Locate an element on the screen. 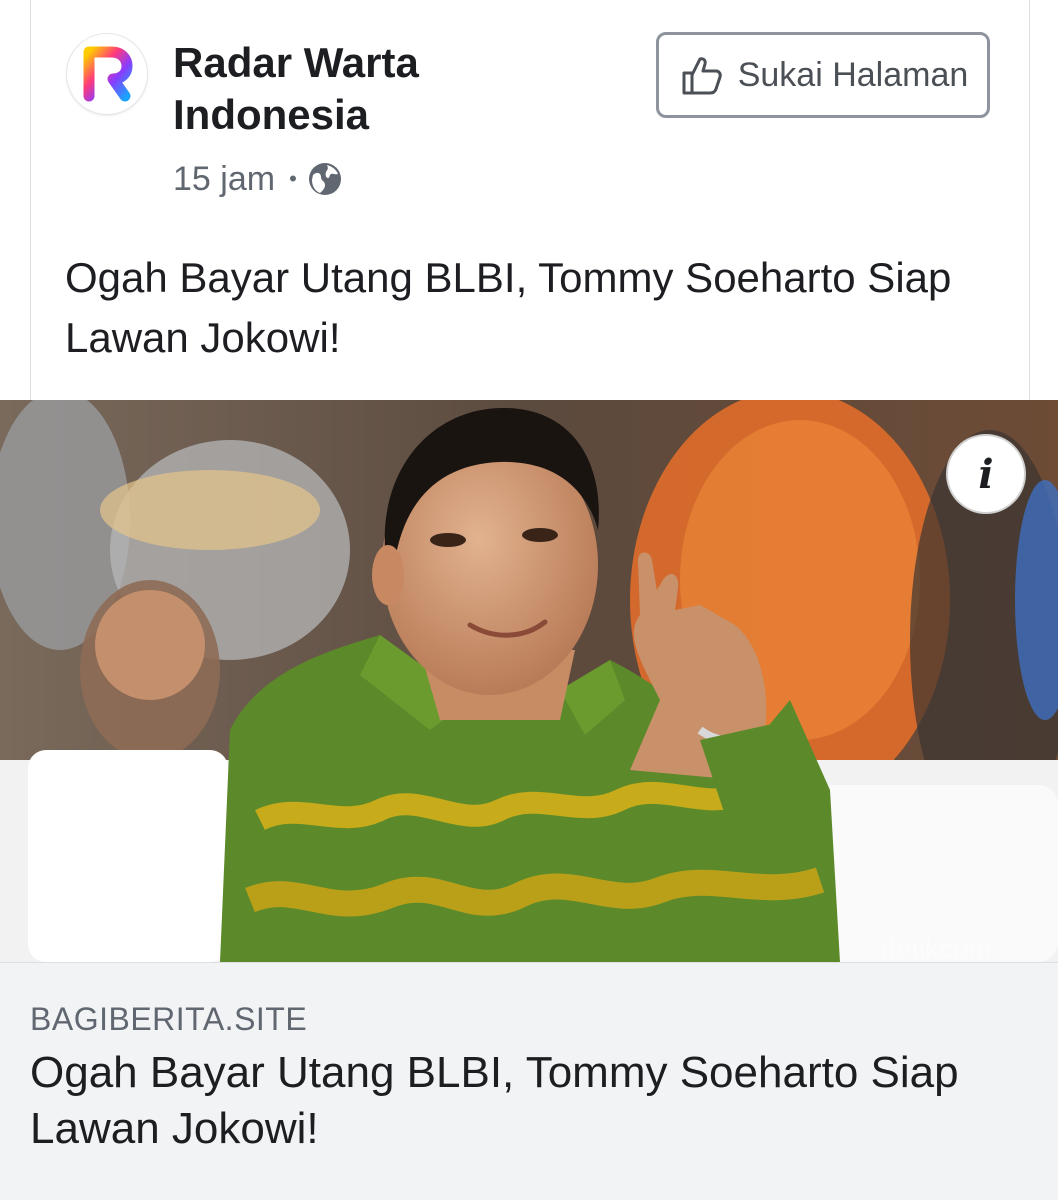  like-page-button: Sukai Halaman is located at coordinates (823, 75).